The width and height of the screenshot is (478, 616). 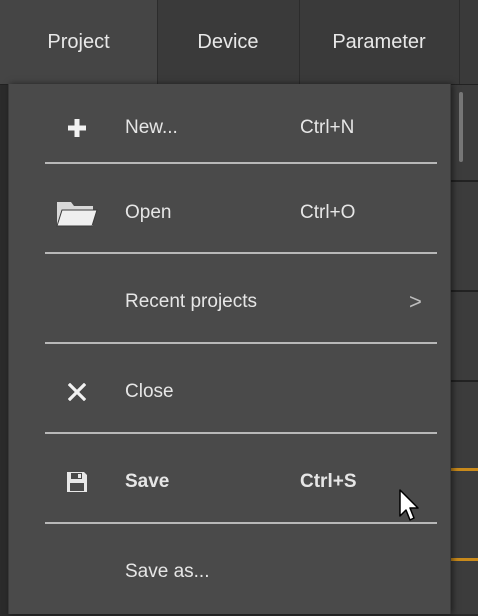 I want to click on menu-item-close-label: Close, so click(x=149, y=391).